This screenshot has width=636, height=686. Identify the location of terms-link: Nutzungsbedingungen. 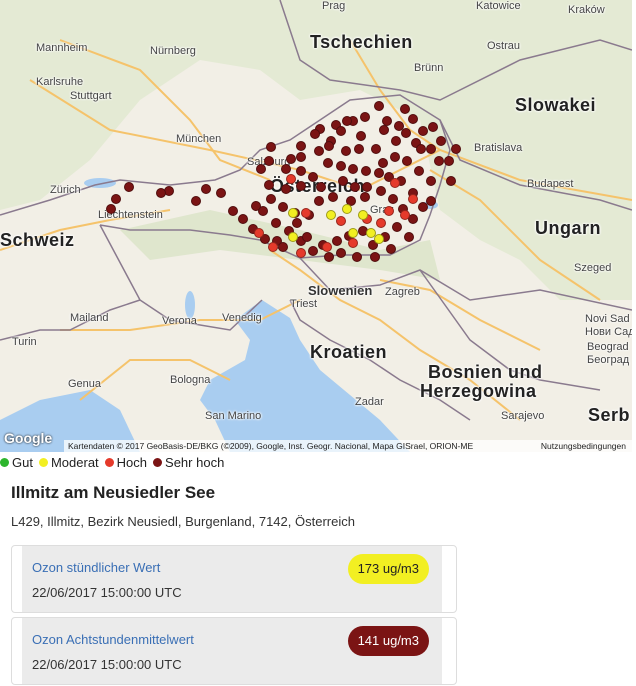
(586, 446).